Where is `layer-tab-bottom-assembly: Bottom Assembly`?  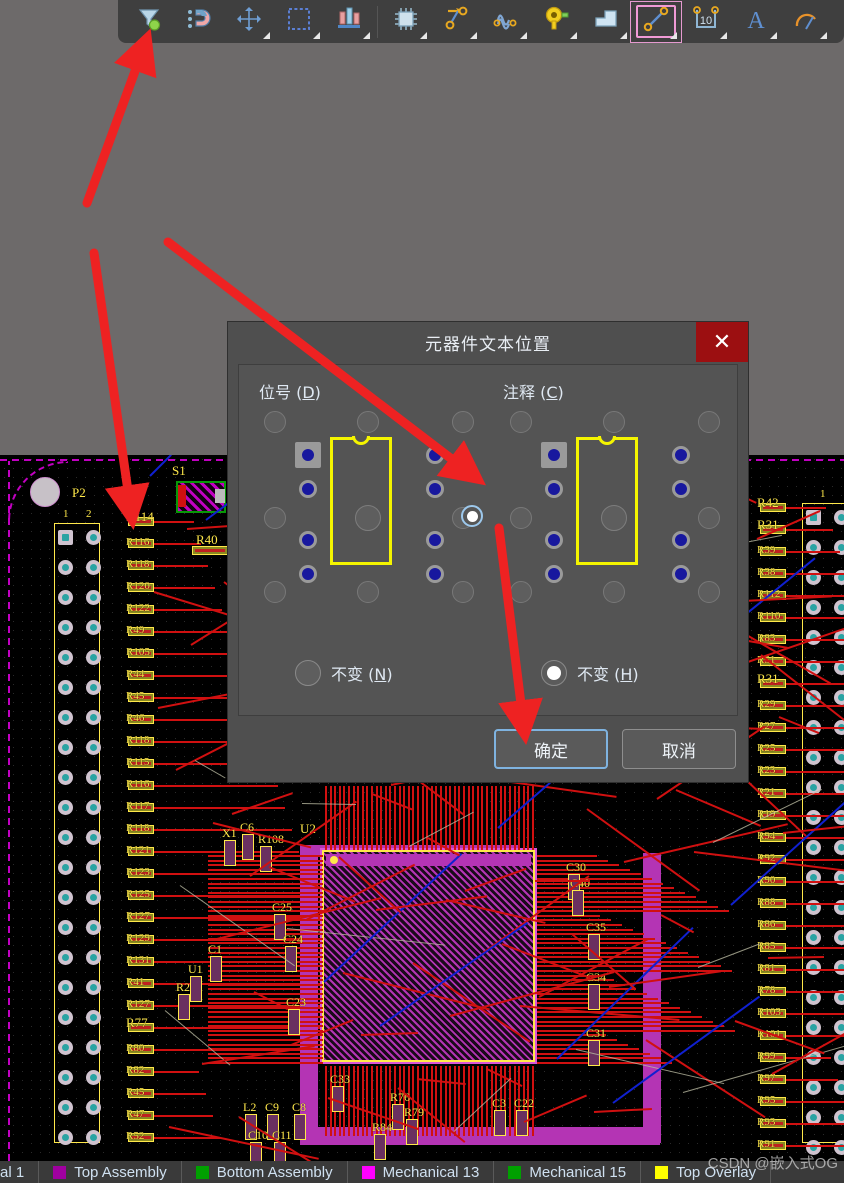
layer-tab-bottom-assembly: Bottom Assembly is located at coordinates (265, 1172).